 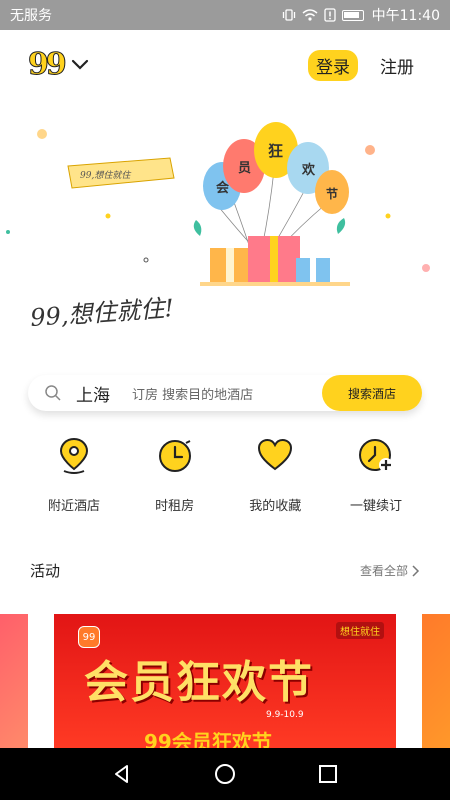 What do you see at coordinates (332, 193) in the screenshot?
I see `balloon-char-5: 节` at bounding box center [332, 193].